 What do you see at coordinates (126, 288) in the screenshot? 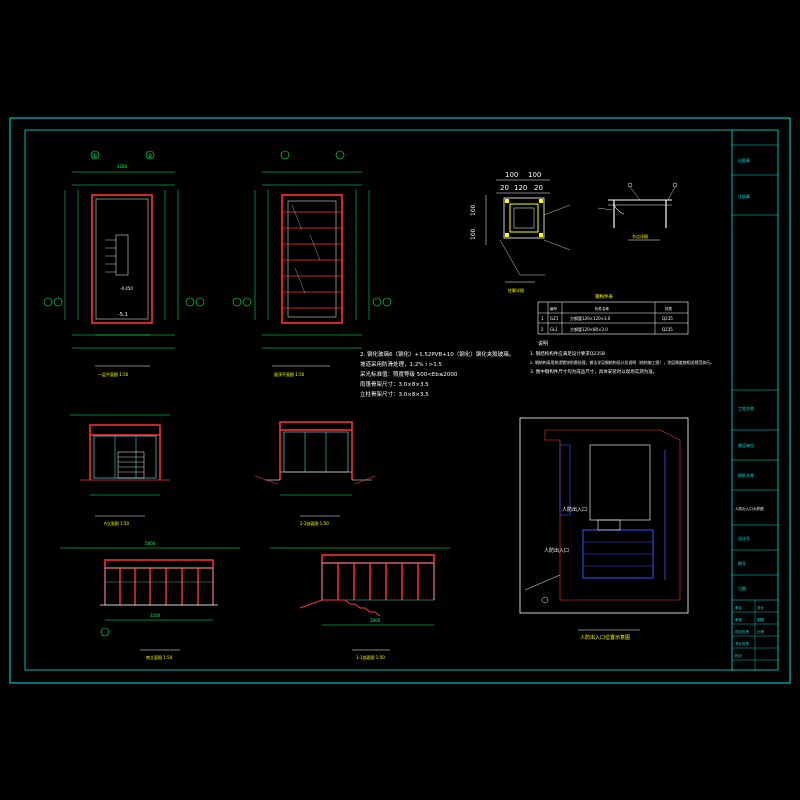
I see `plan1-level: -0.450` at bounding box center [126, 288].